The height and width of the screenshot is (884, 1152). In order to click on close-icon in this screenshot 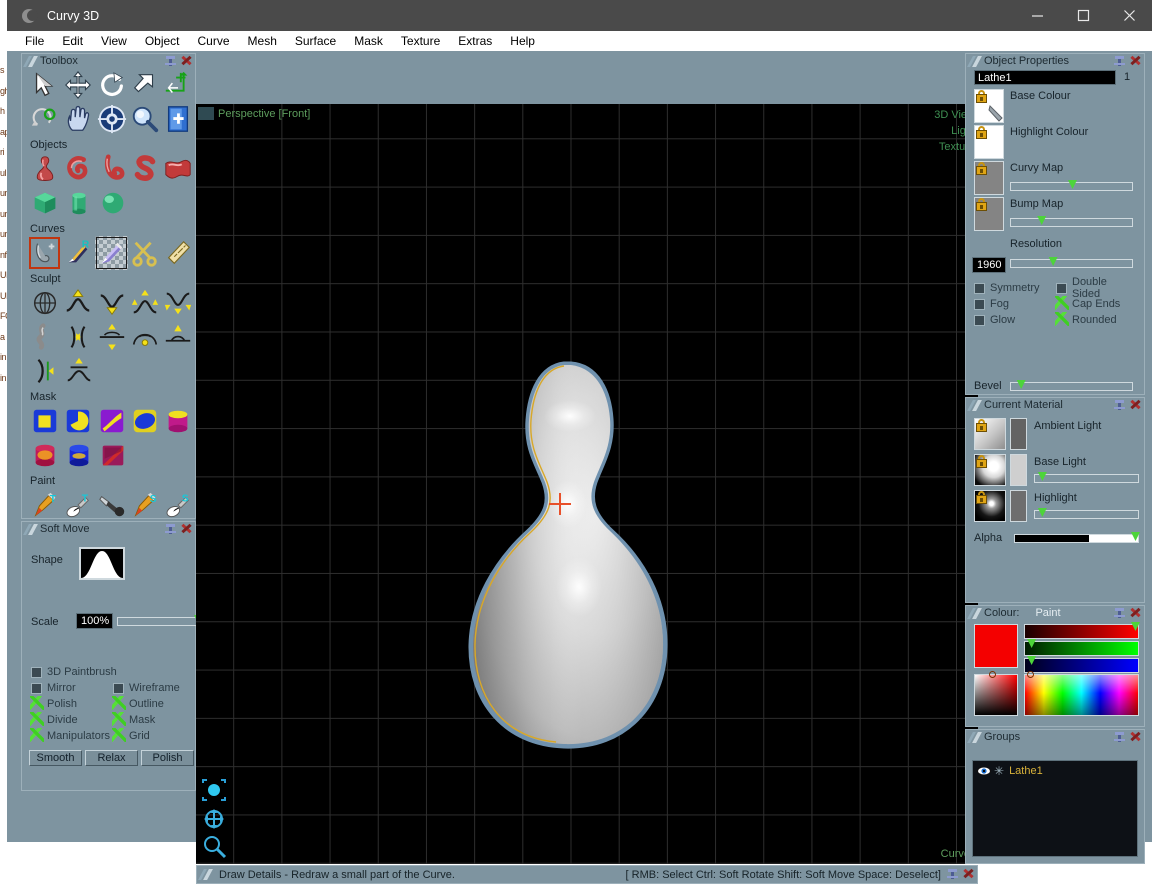, I will do `click(1129, 15)`.